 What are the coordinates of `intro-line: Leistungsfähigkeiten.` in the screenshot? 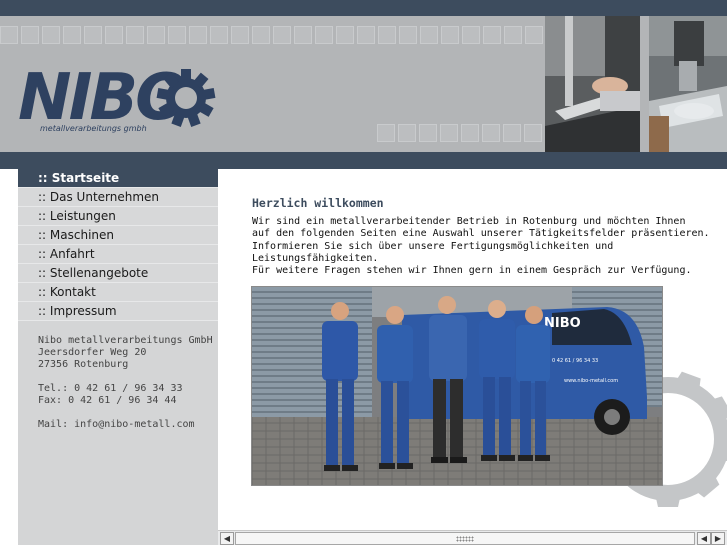 It's located at (315, 258).